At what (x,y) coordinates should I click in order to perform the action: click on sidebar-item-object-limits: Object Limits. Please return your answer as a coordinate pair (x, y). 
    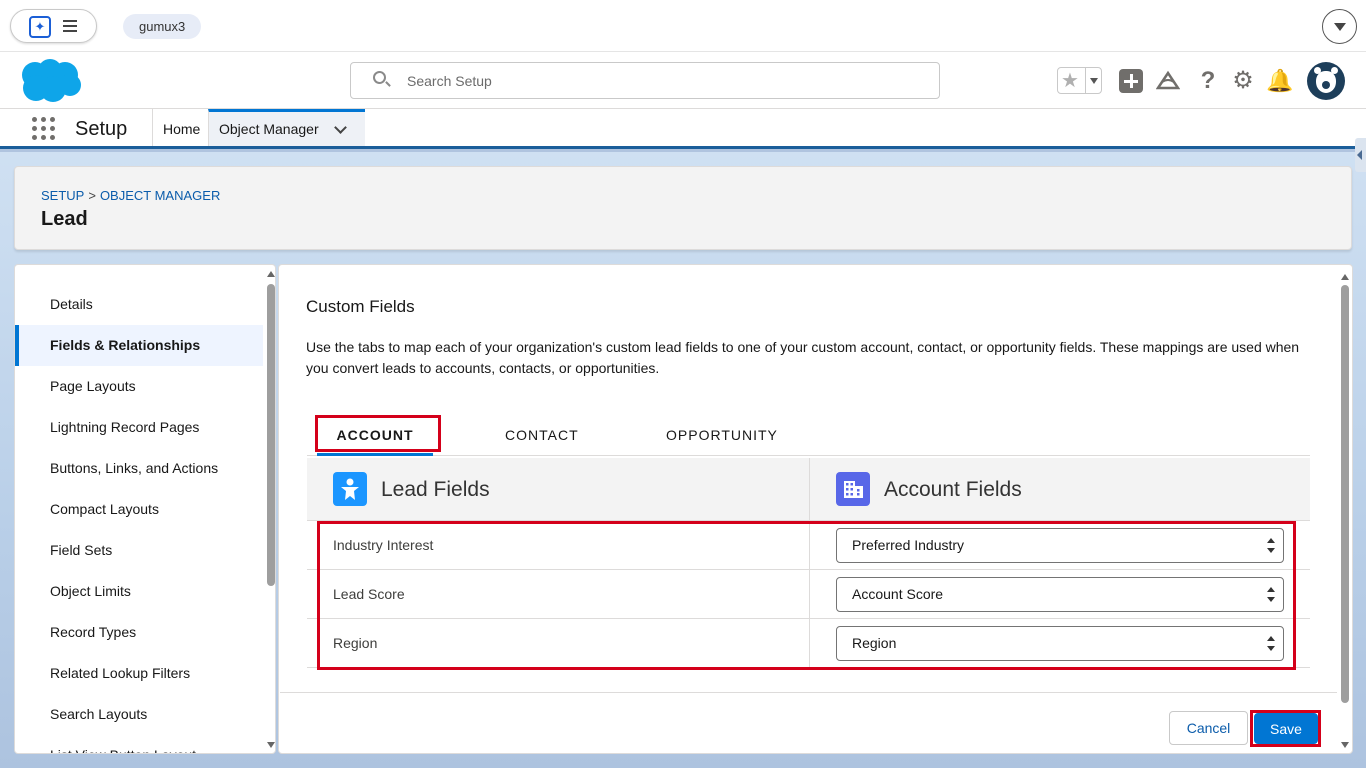
    Looking at the image, I should click on (139, 591).